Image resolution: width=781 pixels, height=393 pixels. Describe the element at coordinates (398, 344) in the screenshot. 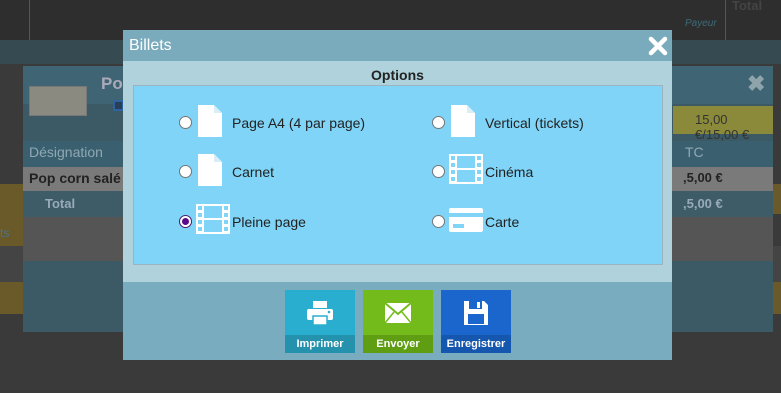

I see `send-button-label: Envoyer` at that location.